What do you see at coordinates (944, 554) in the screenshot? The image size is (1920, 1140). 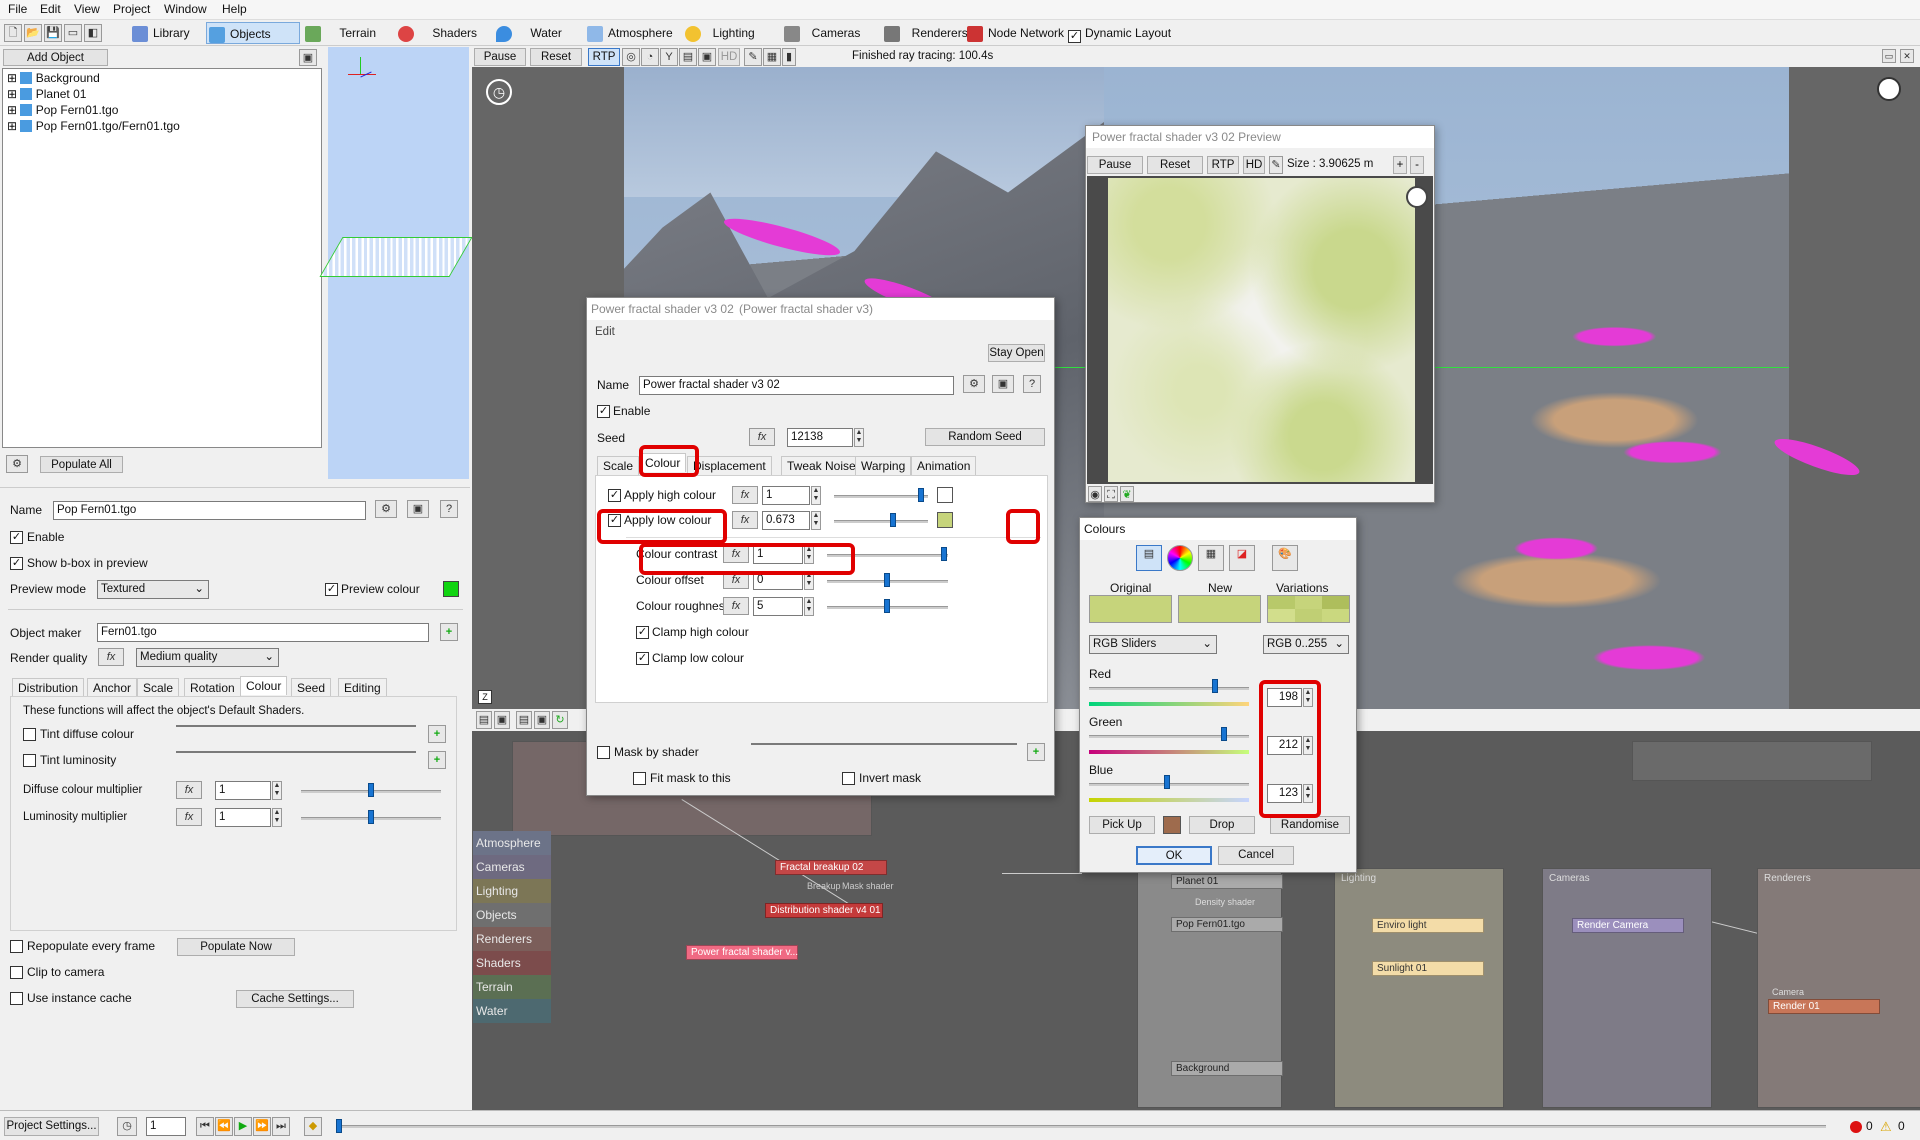 I see `contrast-slider-thumb` at bounding box center [944, 554].